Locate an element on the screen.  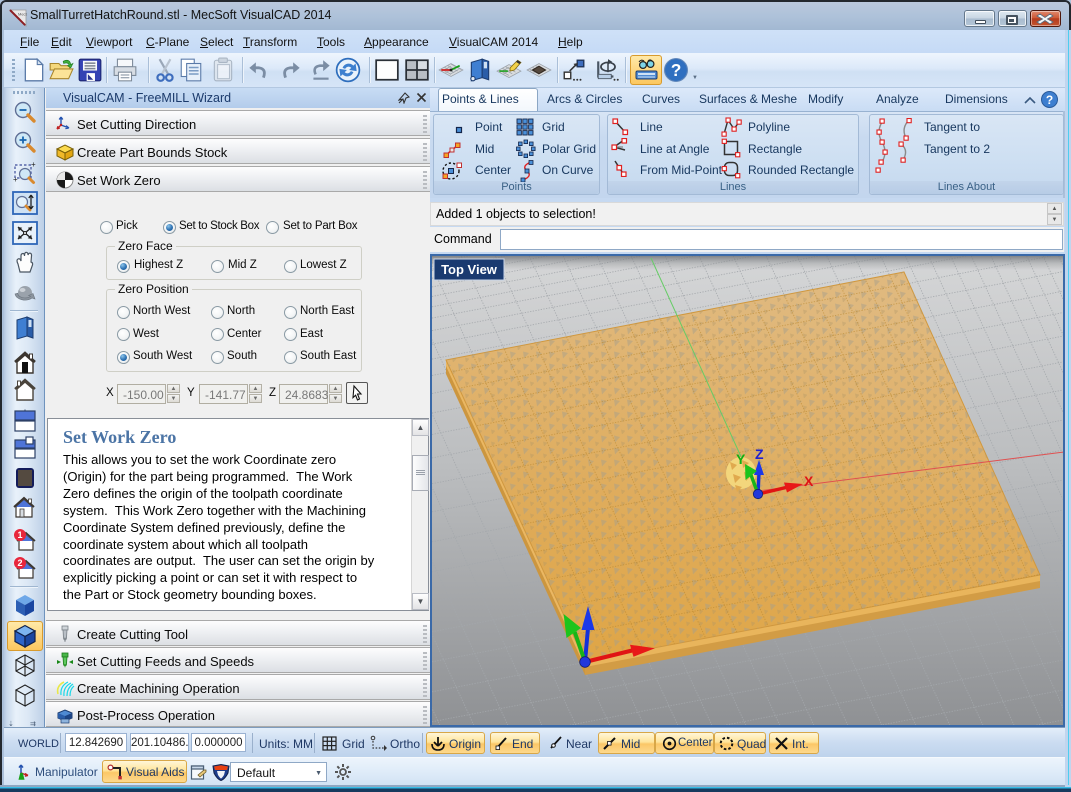
svg-text: Y is located at coordinates (741, 459).